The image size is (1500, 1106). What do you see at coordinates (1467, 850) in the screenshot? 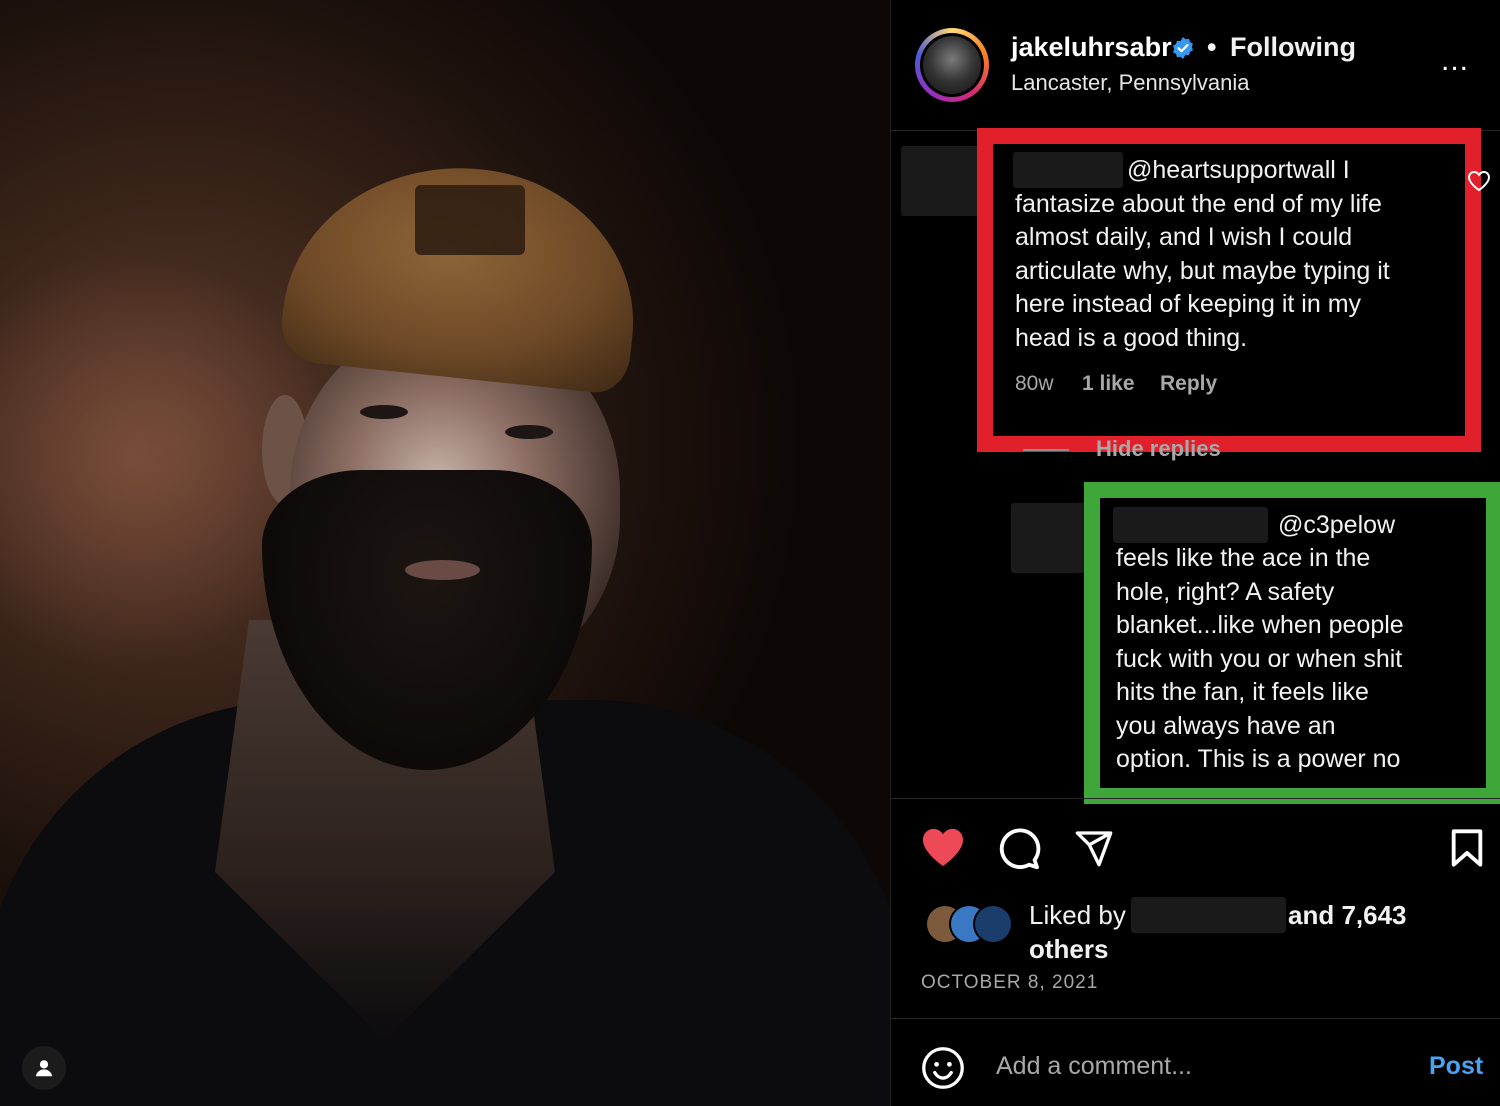
I see `bookmark-icon` at bounding box center [1467, 850].